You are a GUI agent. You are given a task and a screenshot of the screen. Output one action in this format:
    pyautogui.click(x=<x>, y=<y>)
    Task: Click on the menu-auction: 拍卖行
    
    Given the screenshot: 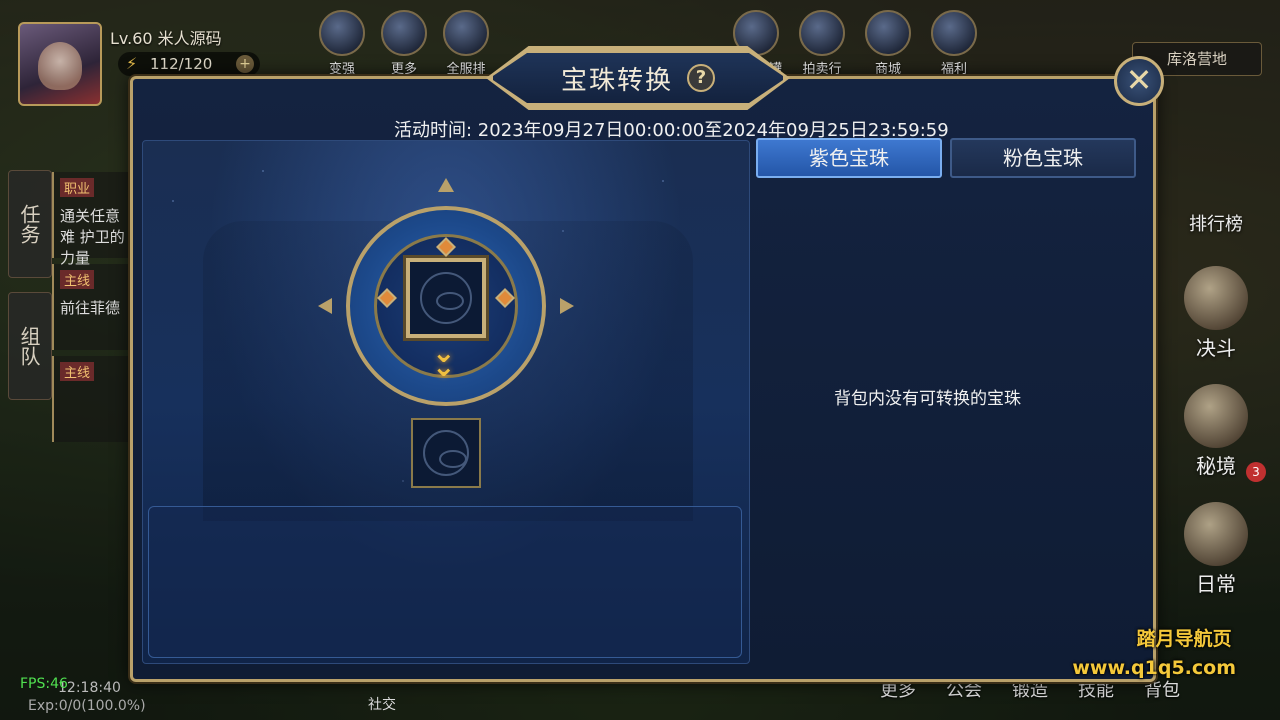 What is the action you would take?
    pyautogui.click(x=822, y=43)
    